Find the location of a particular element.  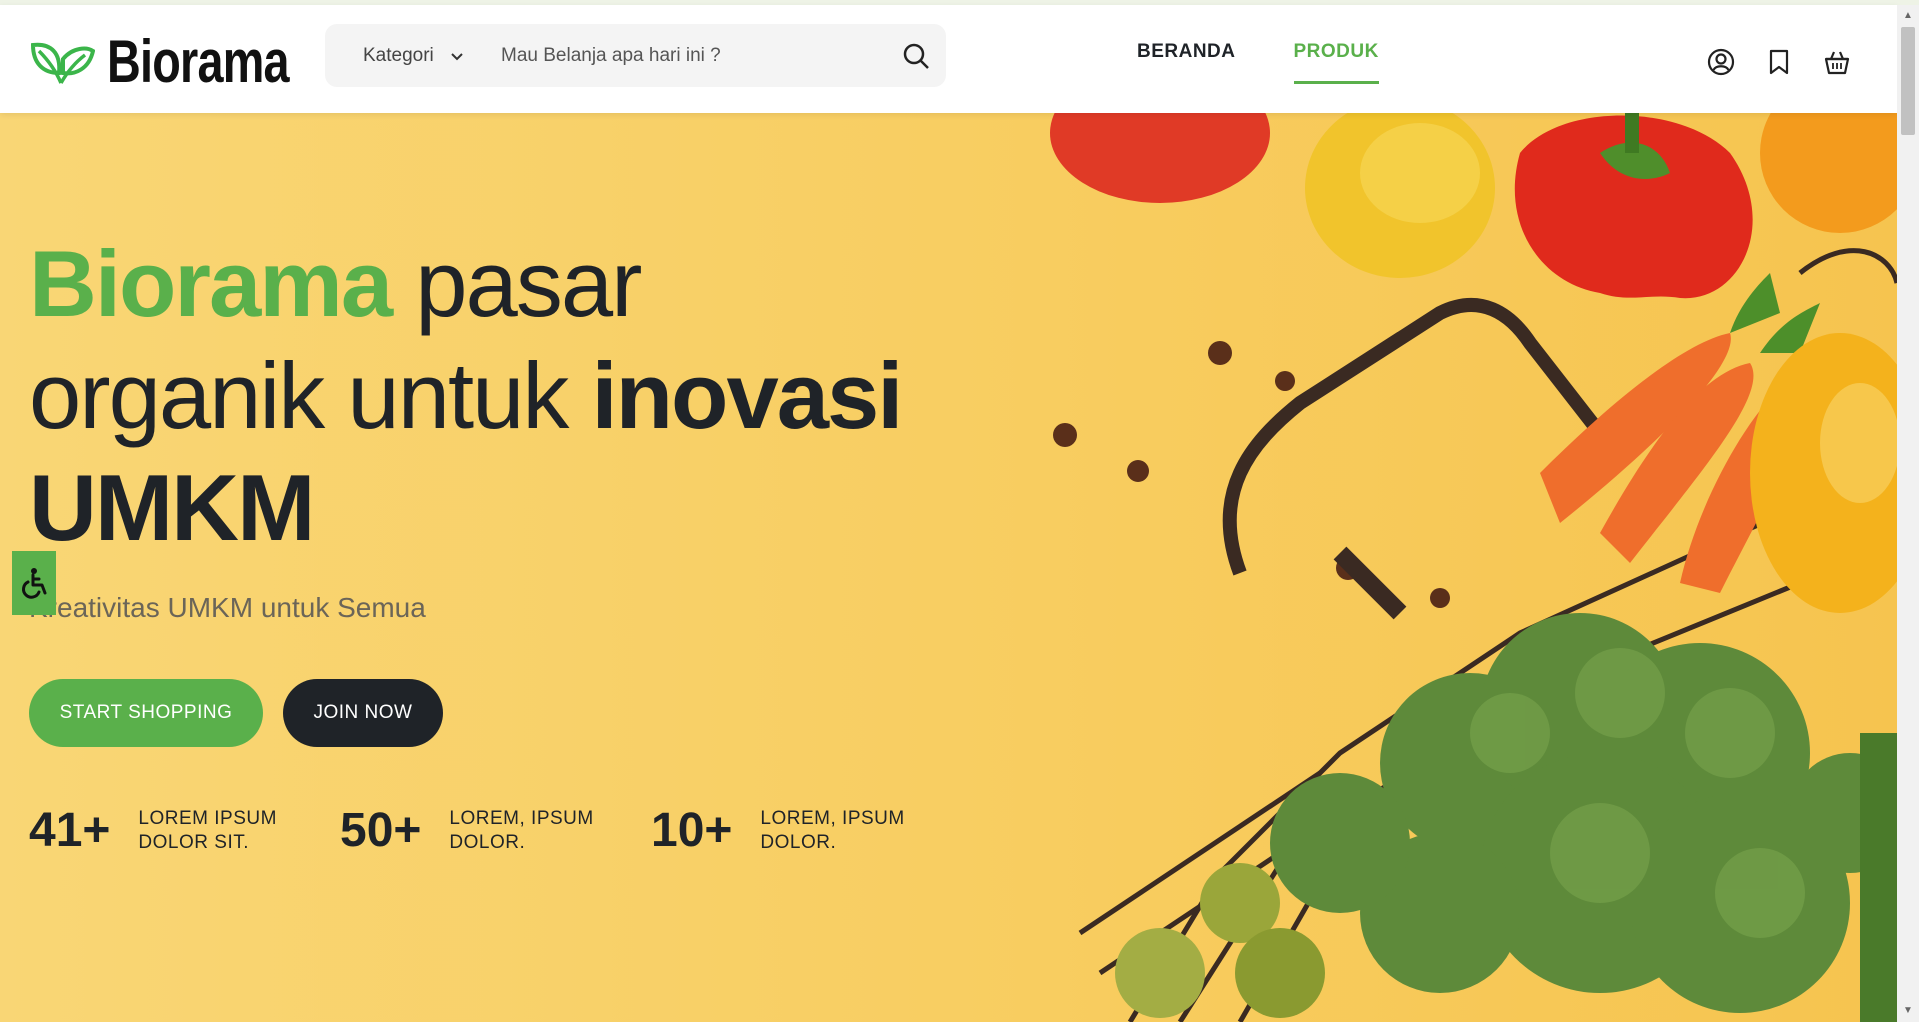

stat-item: 10+ LOREM, IPSUM DOLOR. is located at coordinates (780, 830).